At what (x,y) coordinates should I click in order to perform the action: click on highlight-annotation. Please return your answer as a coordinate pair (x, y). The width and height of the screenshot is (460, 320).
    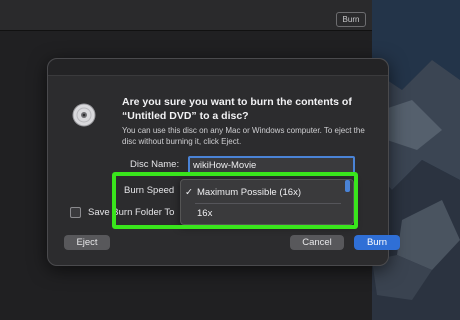
    Looking at the image, I should click on (235, 200).